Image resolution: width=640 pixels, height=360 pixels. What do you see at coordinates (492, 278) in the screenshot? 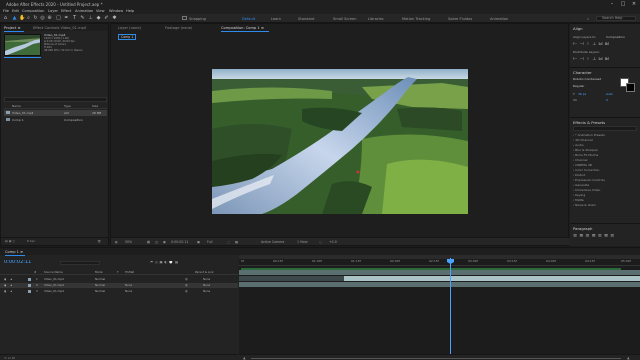
I see `layer-bar-selected` at bounding box center [492, 278].